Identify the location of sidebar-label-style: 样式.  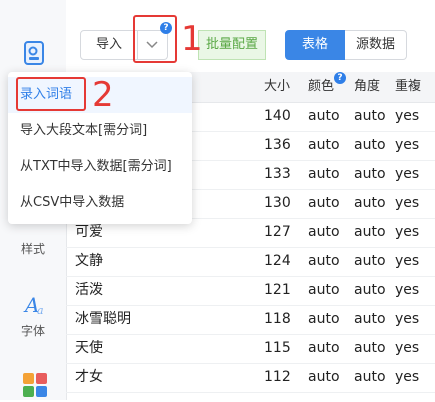
(32, 249).